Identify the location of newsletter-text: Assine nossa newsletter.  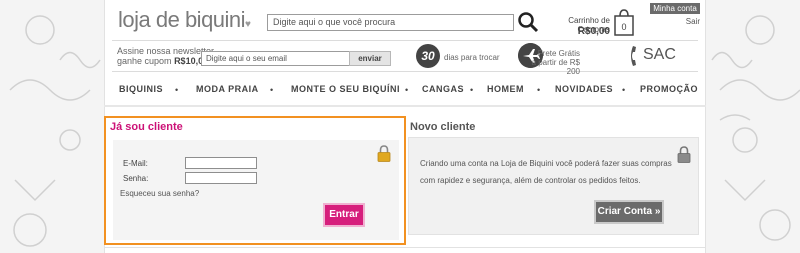
(166, 51).